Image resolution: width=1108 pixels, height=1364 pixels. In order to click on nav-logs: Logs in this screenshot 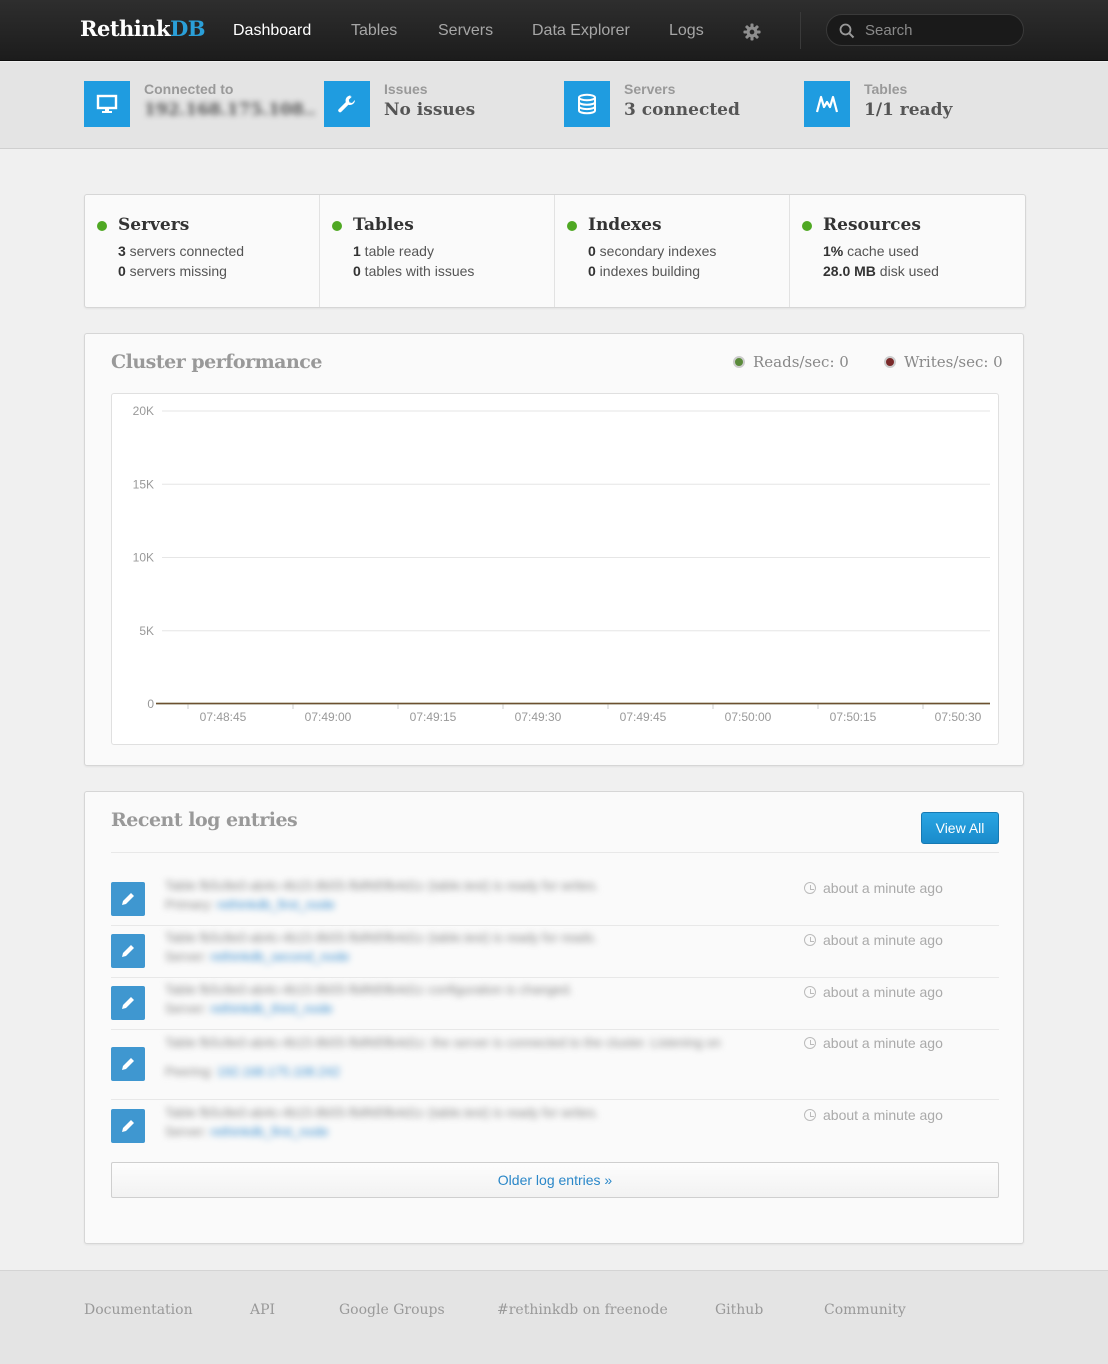, I will do `click(686, 31)`.